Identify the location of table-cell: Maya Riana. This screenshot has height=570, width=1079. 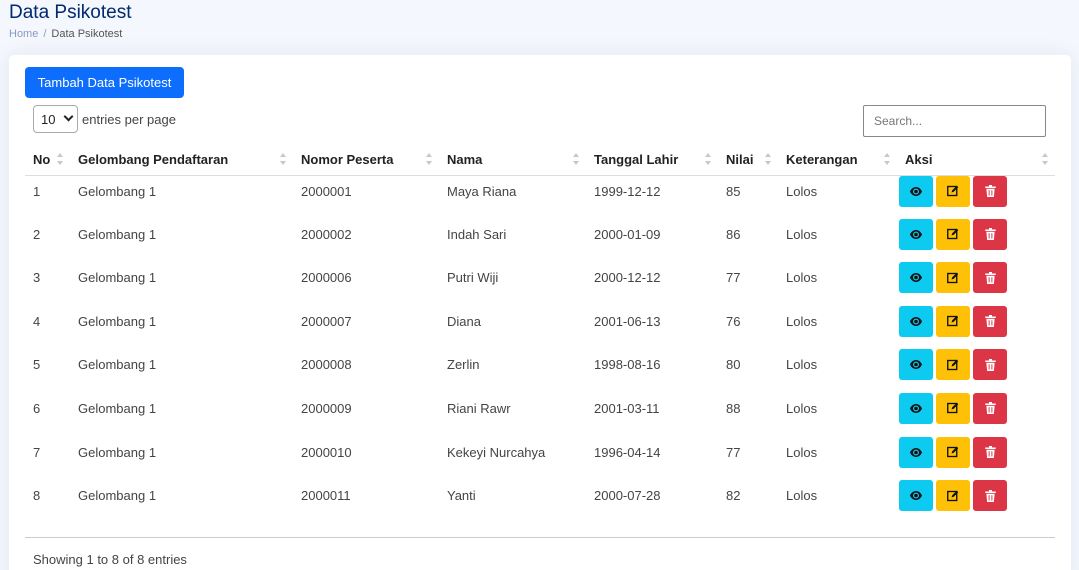
(482, 191).